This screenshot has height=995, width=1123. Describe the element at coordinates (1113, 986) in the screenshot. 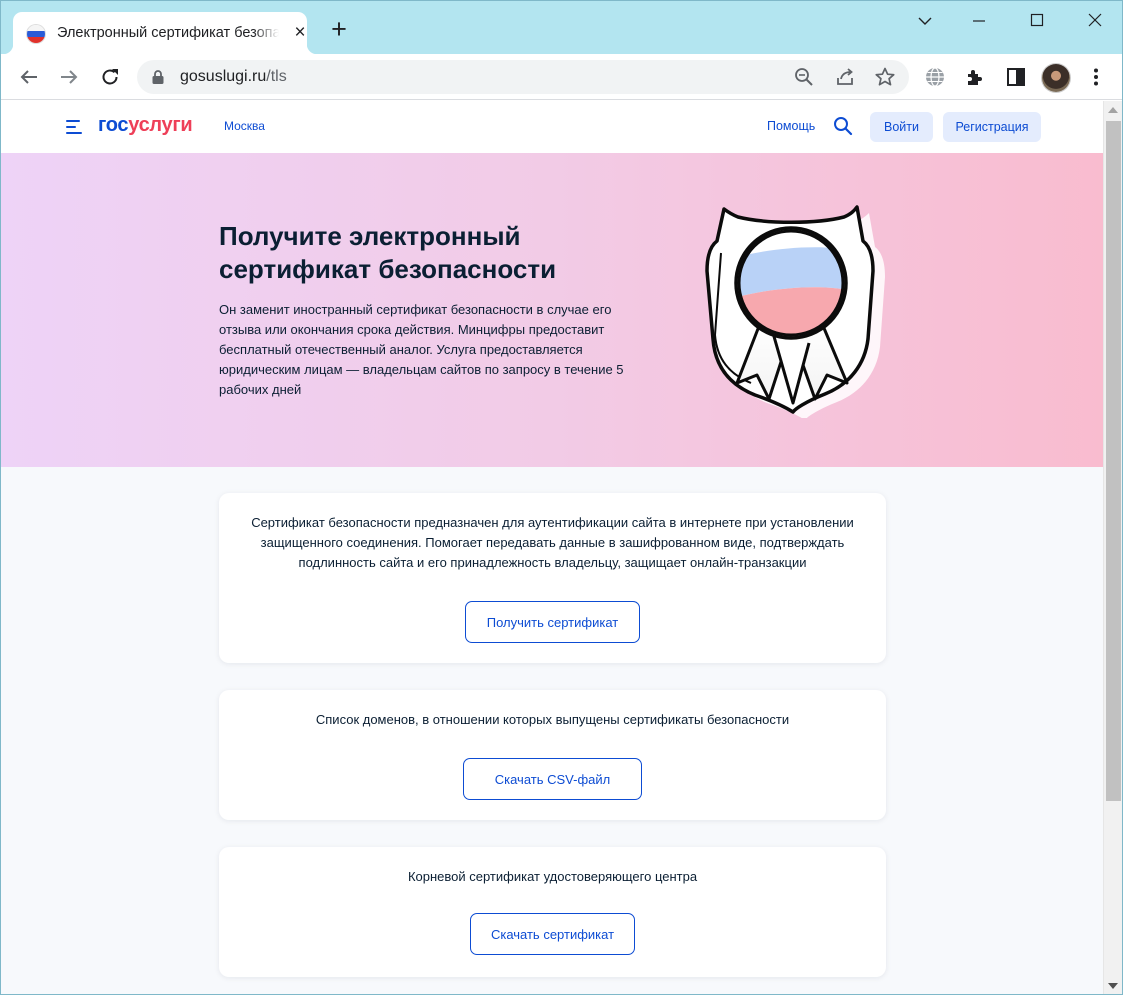

I see `scroll-down-arrow` at that location.